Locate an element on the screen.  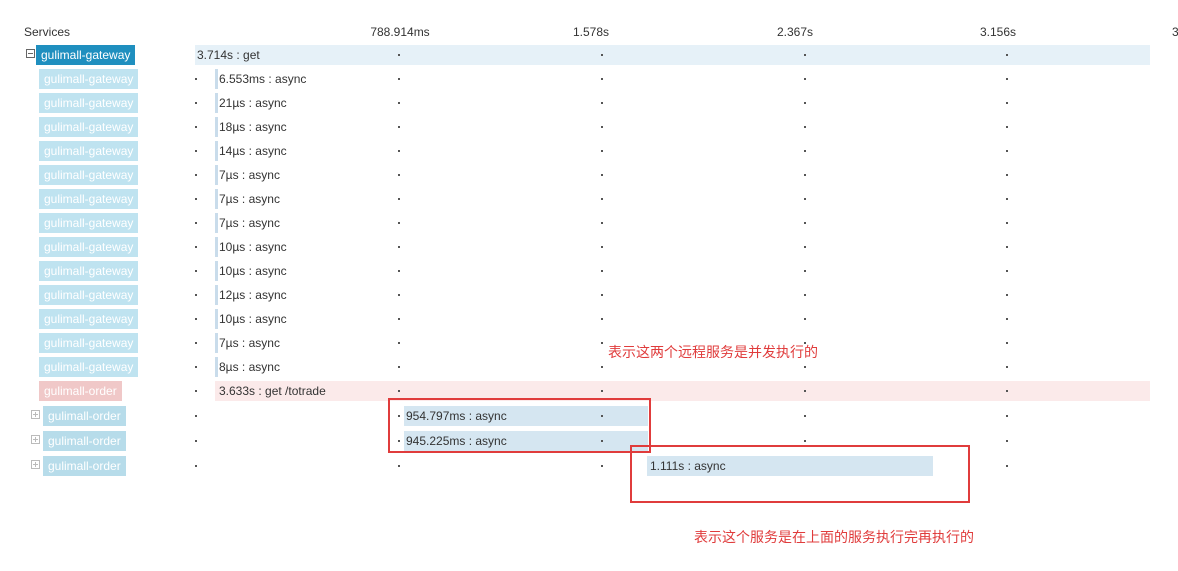
span-row: gulimall-gateway 21µs : async is located at coordinates (589, 103).